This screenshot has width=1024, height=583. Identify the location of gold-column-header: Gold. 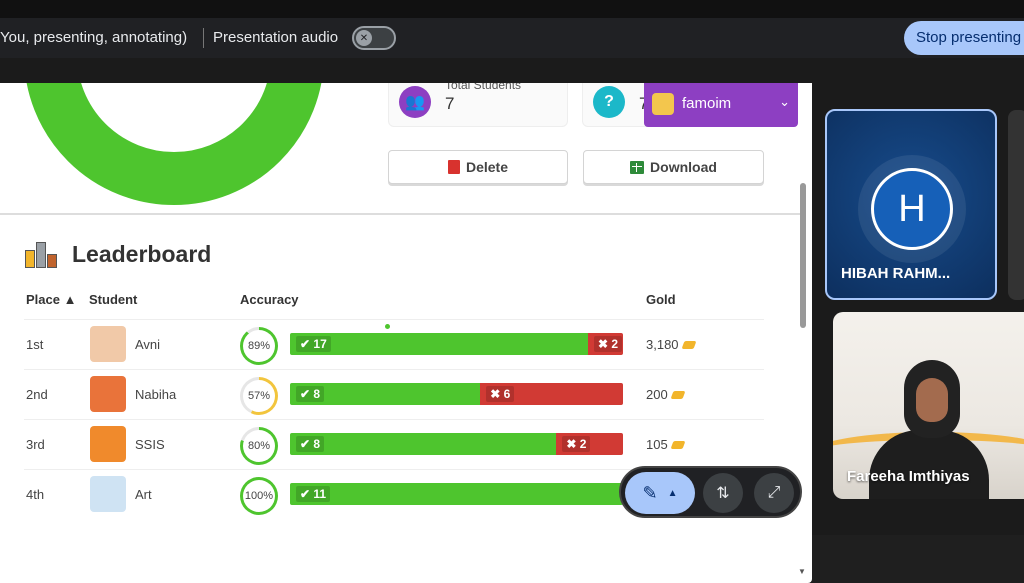
(661, 299).